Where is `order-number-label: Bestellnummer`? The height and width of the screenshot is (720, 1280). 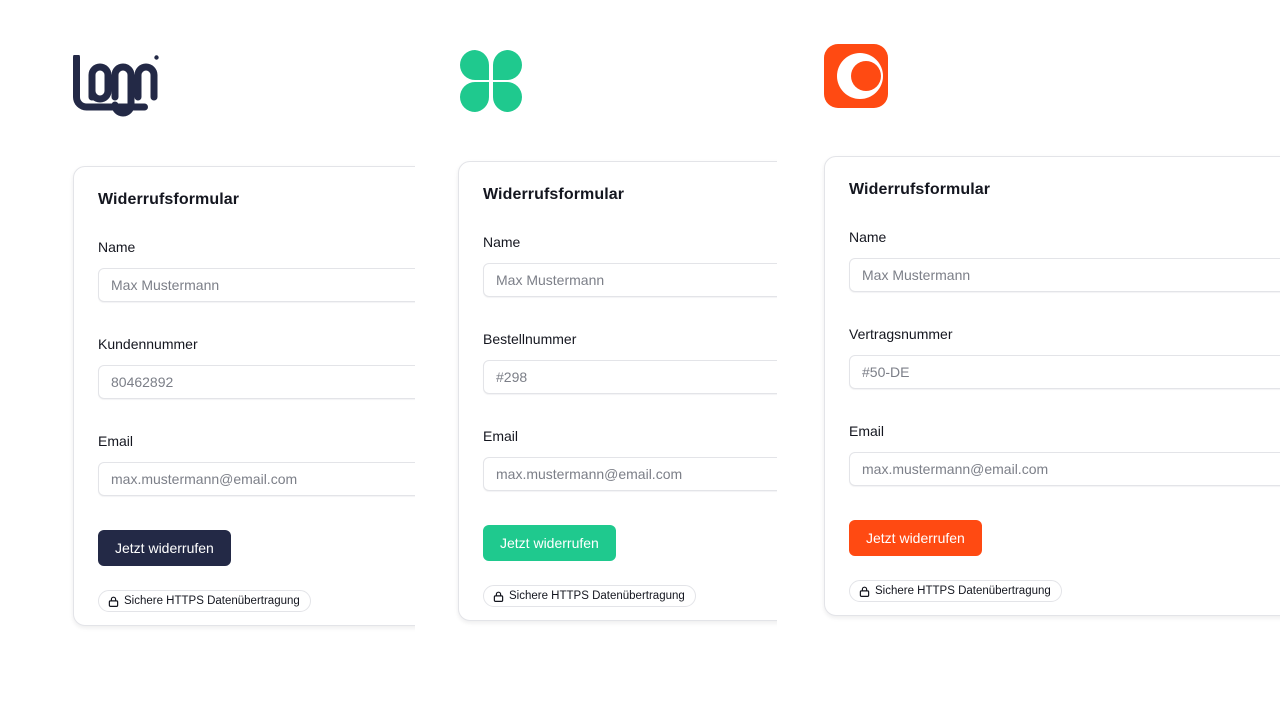 order-number-label: Bestellnummer is located at coordinates (530, 339).